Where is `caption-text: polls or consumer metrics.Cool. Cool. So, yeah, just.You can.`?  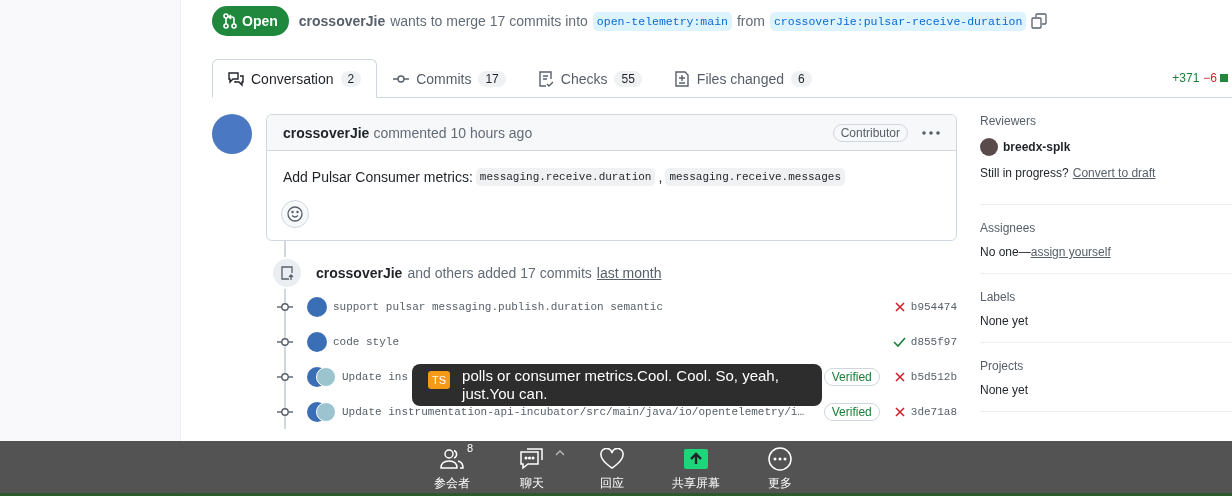 caption-text: polls or consumer metrics.Cool. Cool. So, yeah, just.You can. is located at coordinates (621, 385).